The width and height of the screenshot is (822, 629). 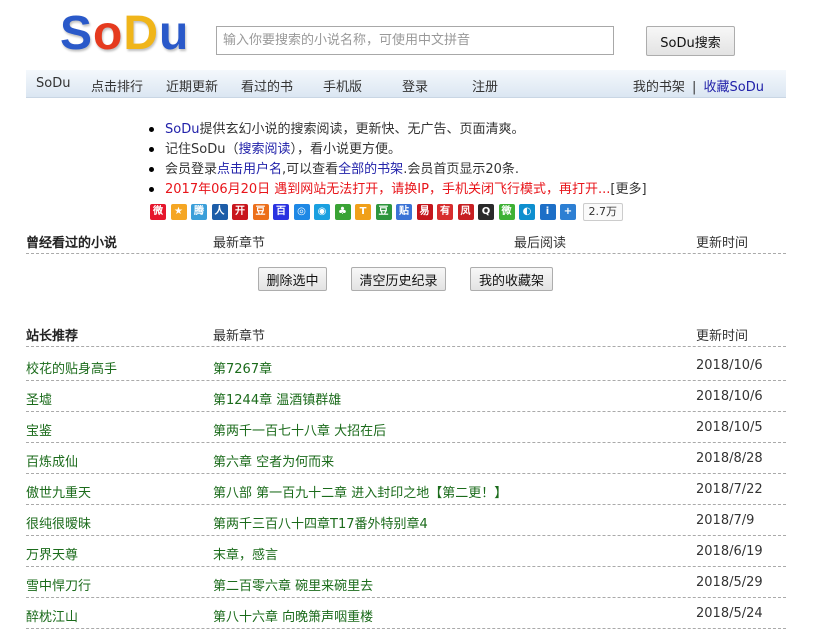 I want to click on notice-item-intro: SoDu提供玄幻小说的搜索阅读，更新快、无广告、页面清爽。, so click(x=418, y=130).